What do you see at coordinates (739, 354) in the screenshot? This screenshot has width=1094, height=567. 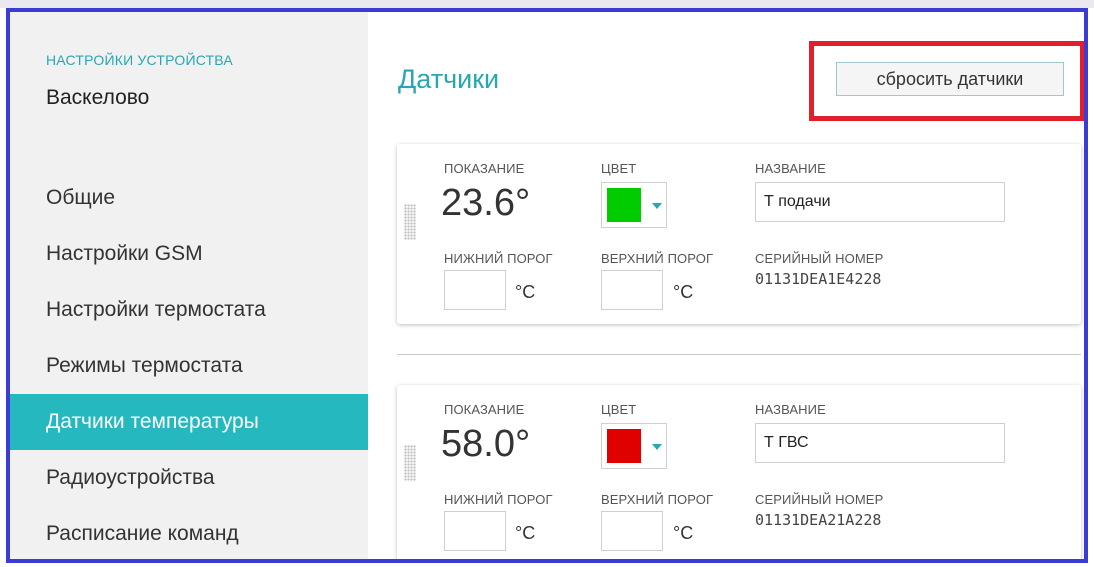 I see `divider` at bounding box center [739, 354].